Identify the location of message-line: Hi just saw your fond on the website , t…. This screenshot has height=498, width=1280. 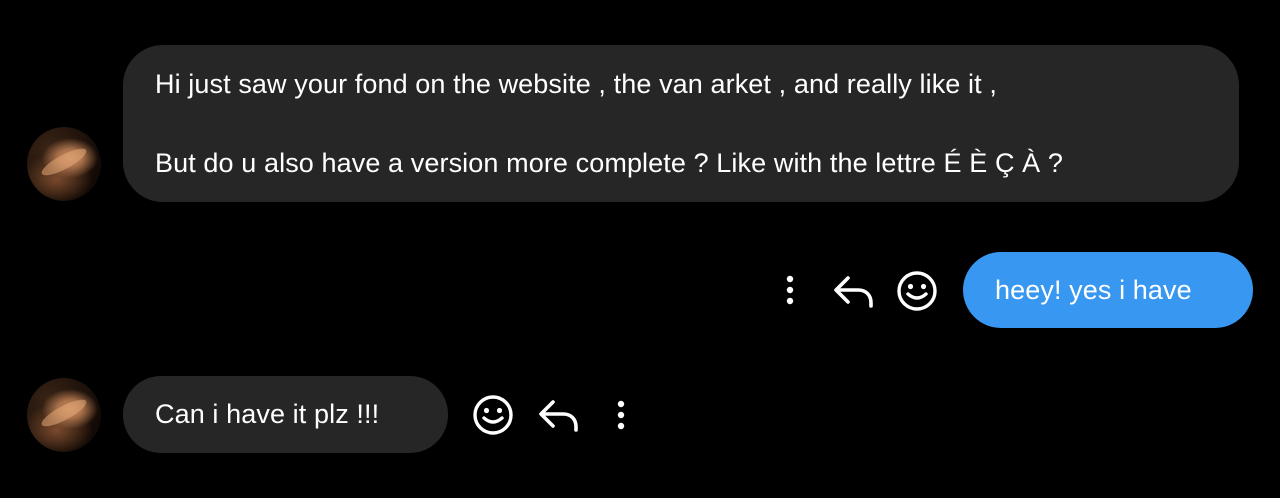
(576, 84).